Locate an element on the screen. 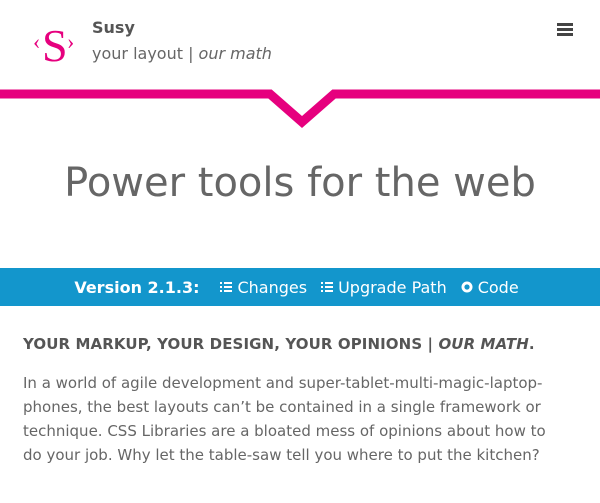 The image size is (600, 503). github-icon is located at coordinates (467, 287).